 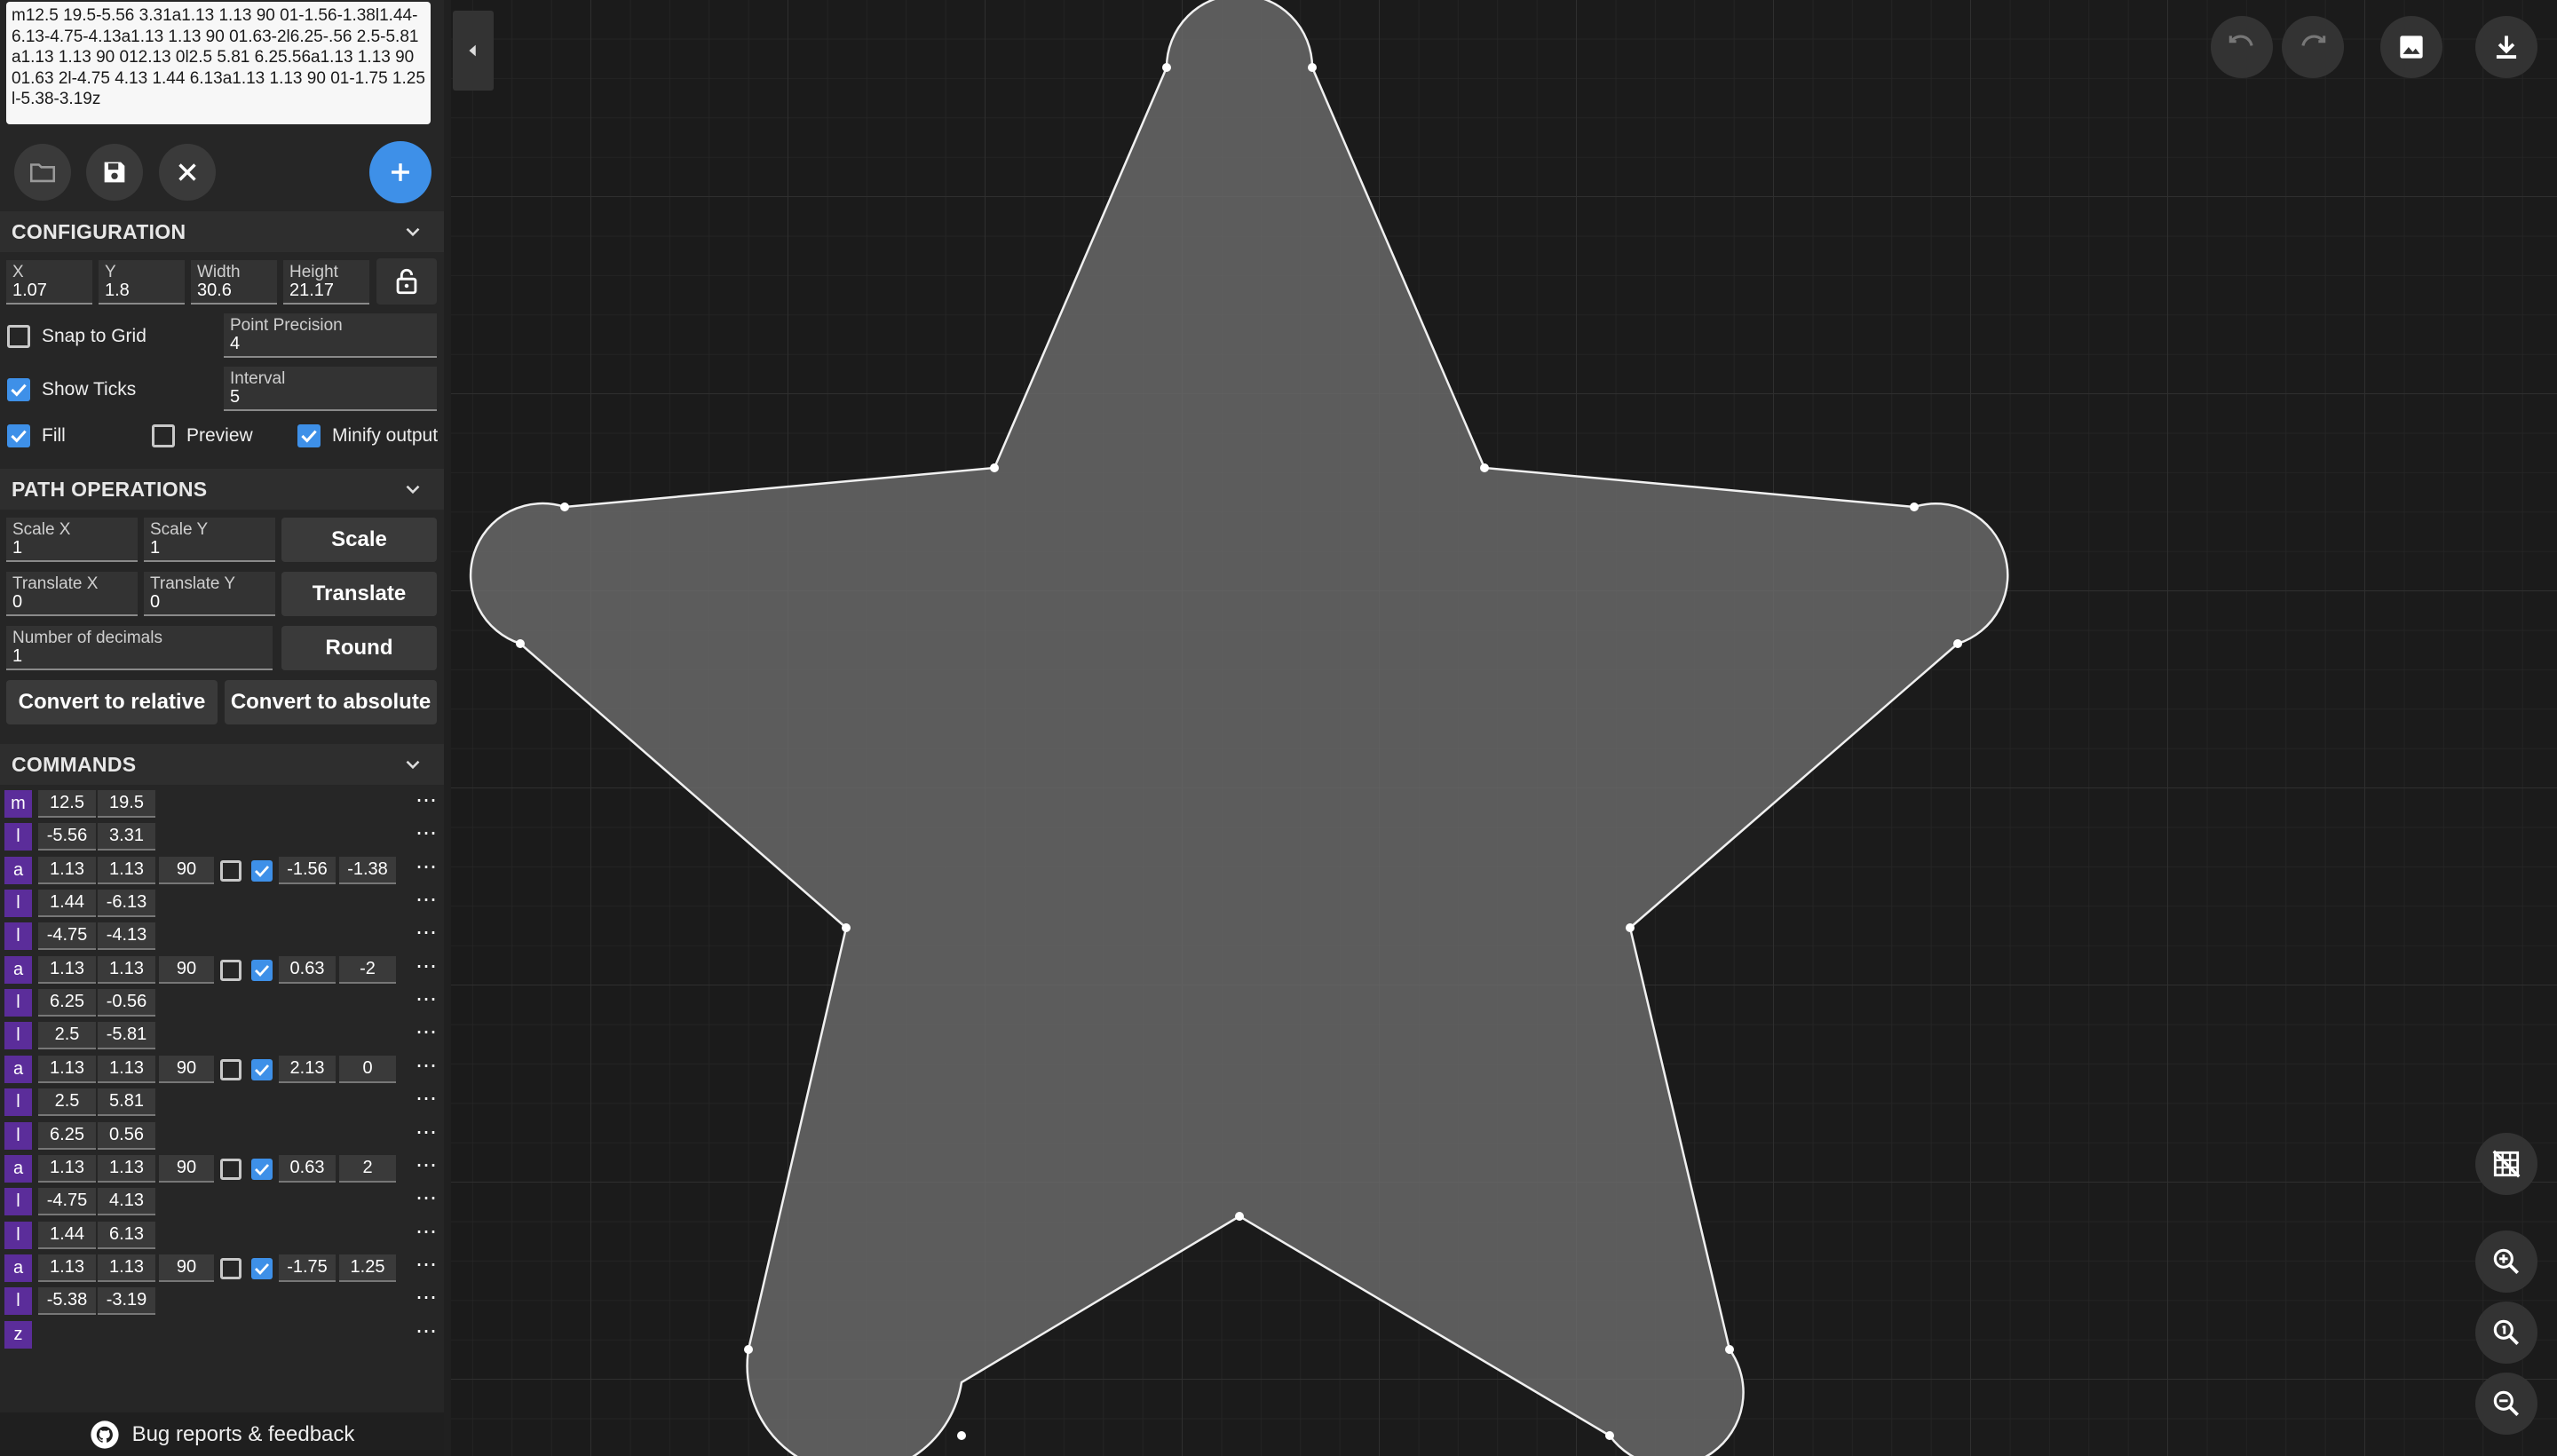 I want to click on command-value-field: 90, so click(x=186, y=1069).